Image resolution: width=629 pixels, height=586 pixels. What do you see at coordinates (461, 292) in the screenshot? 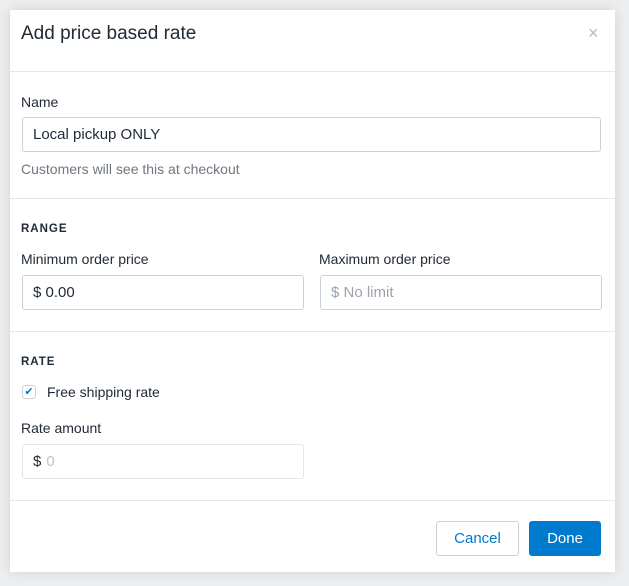
I see `max-price-input: $ No limit` at bounding box center [461, 292].